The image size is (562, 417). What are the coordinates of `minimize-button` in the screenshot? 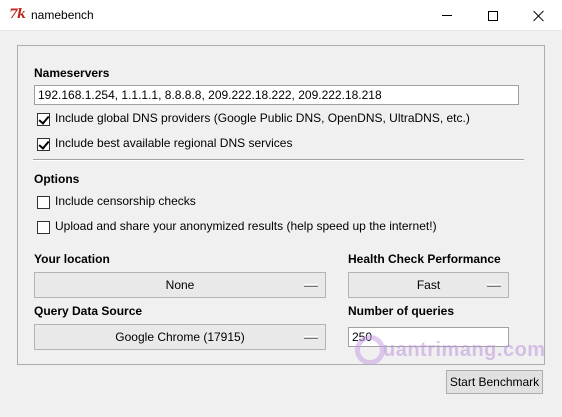 It's located at (447, 15).